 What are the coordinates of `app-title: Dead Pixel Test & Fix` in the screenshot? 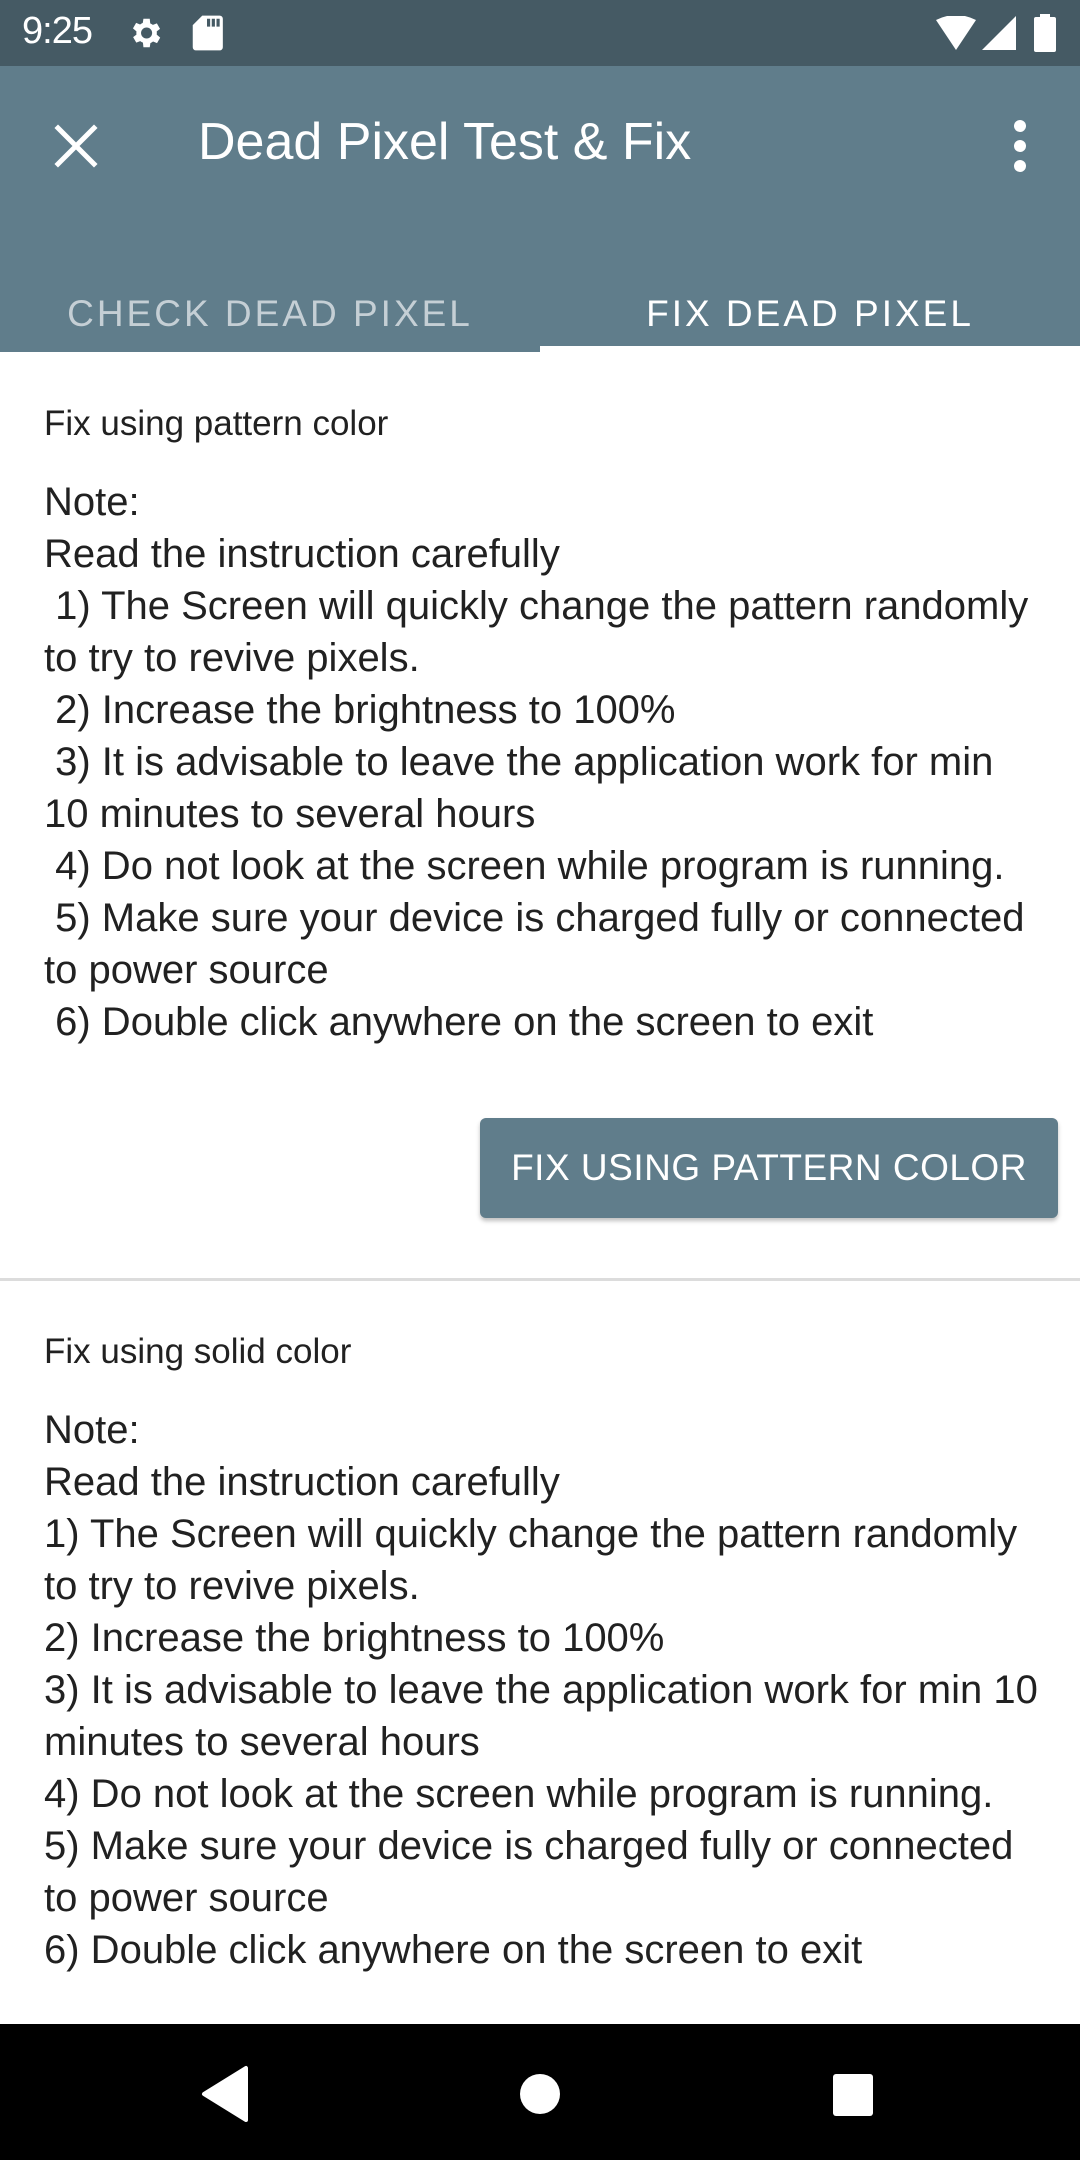 It's located at (445, 142).